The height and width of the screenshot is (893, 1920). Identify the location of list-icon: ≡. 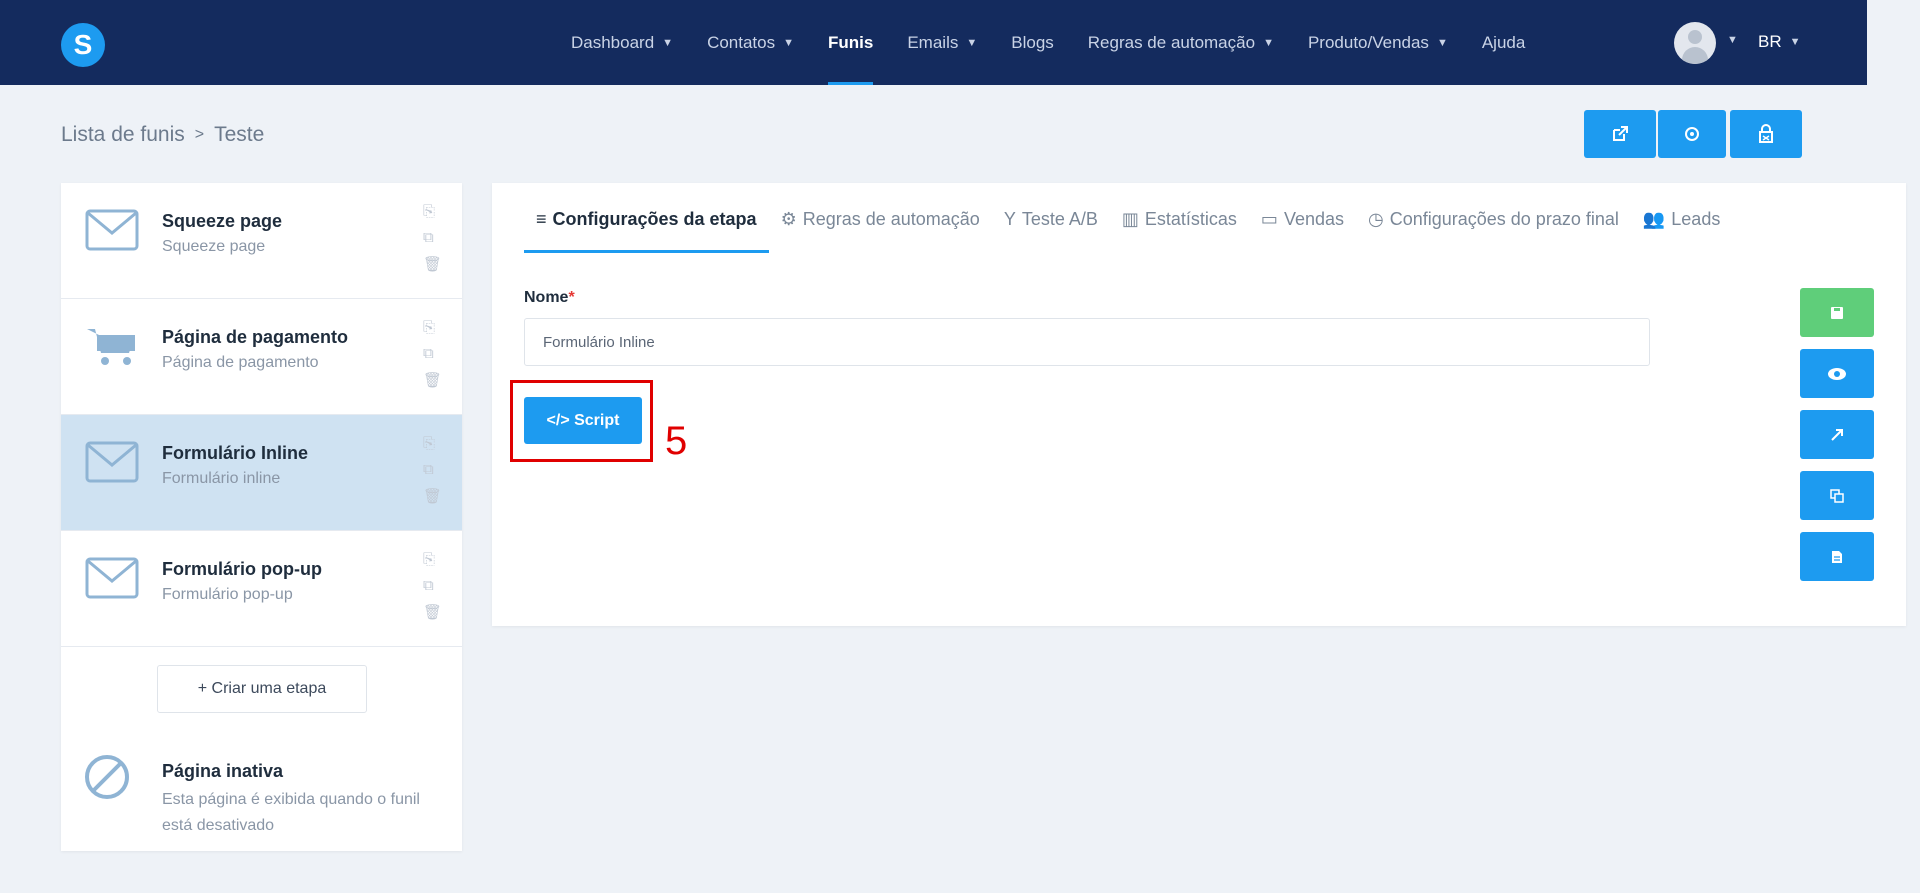
(541, 219).